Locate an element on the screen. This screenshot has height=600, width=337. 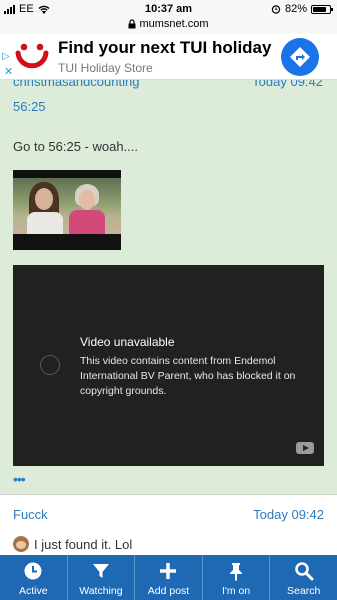
plus-icon is located at coordinates (168, 571).